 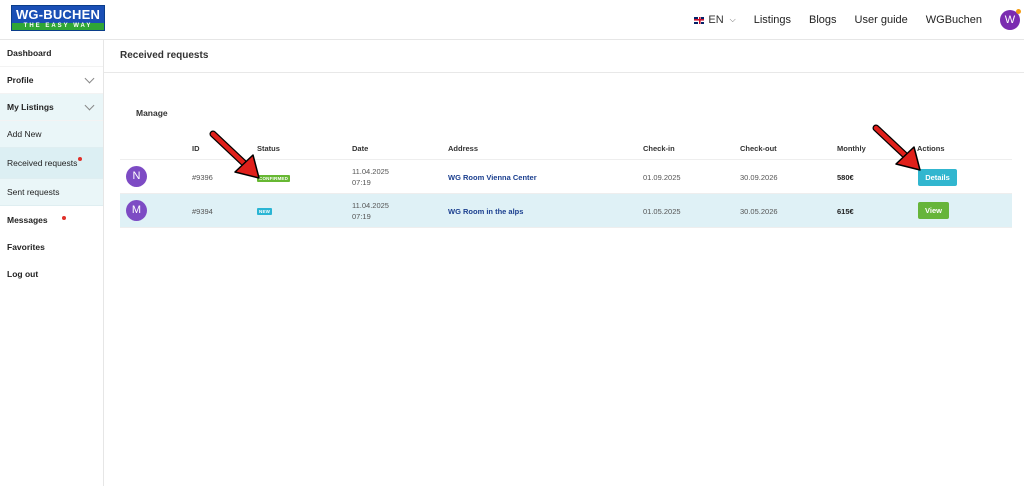 What do you see at coordinates (492, 177) in the screenshot?
I see `listing-address-link: WG Room Vienna Center` at bounding box center [492, 177].